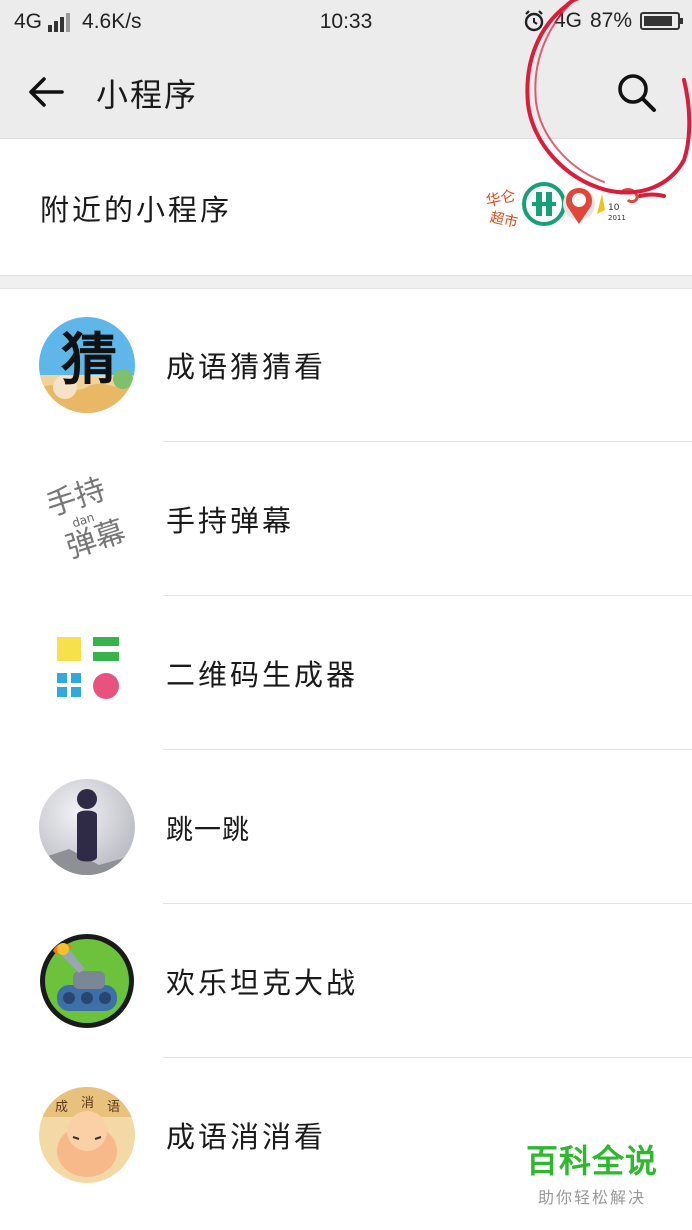 Image resolution: width=692 pixels, height=1230 pixels. I want to click on svg-text: 2011, so click(617, 218).